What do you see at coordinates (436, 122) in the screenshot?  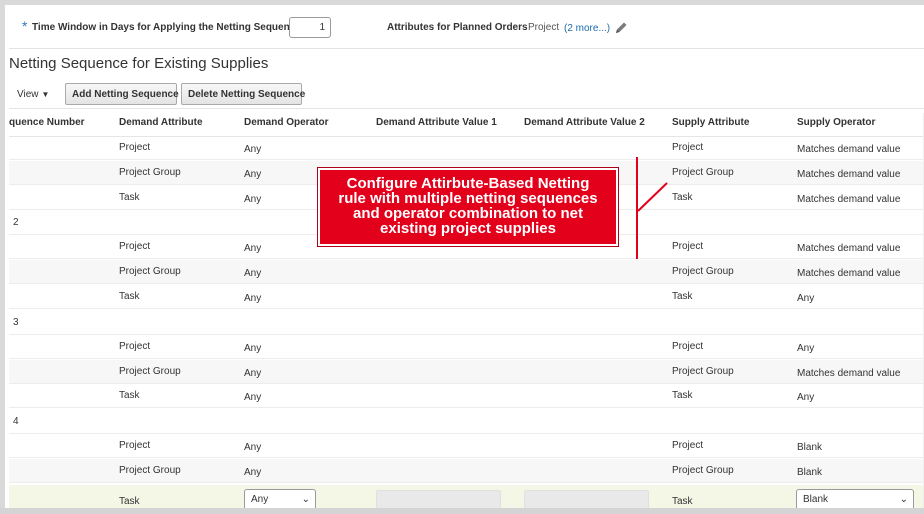 I see `col-demand-attribute-value-1: Demand Attribute Value 1` at bounding box center [436, 122].